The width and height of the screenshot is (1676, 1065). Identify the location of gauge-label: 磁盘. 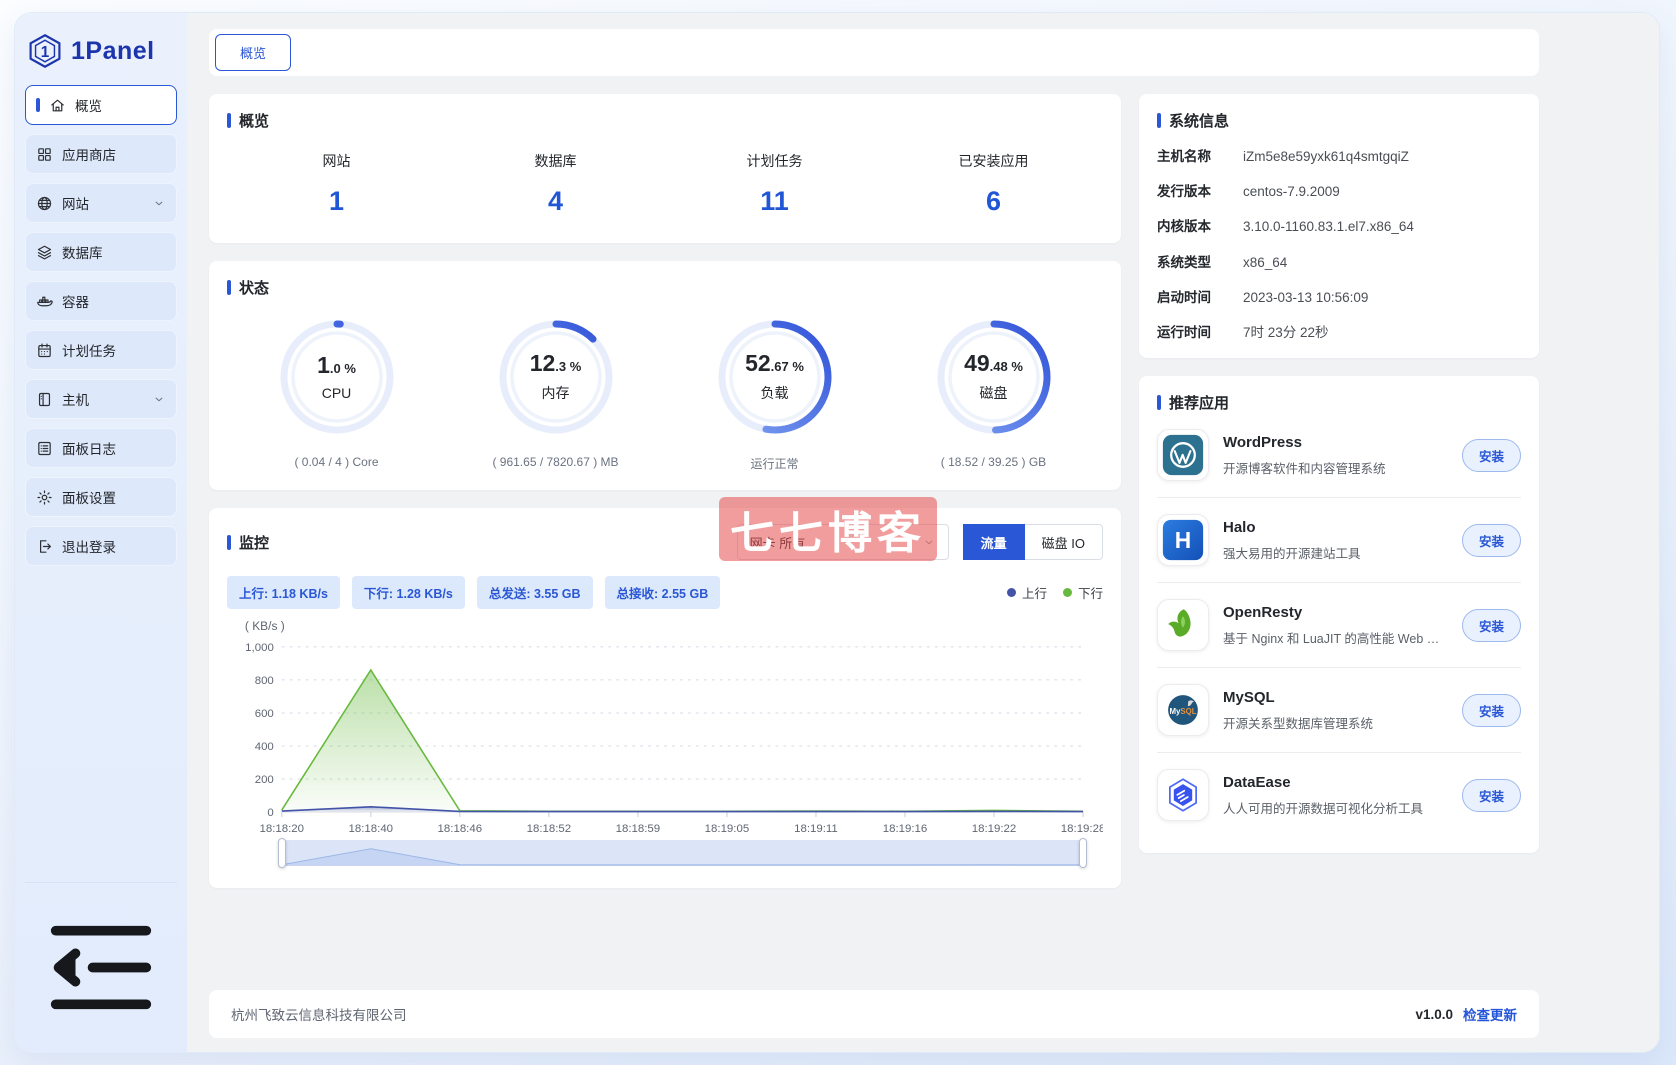
(993, 392).